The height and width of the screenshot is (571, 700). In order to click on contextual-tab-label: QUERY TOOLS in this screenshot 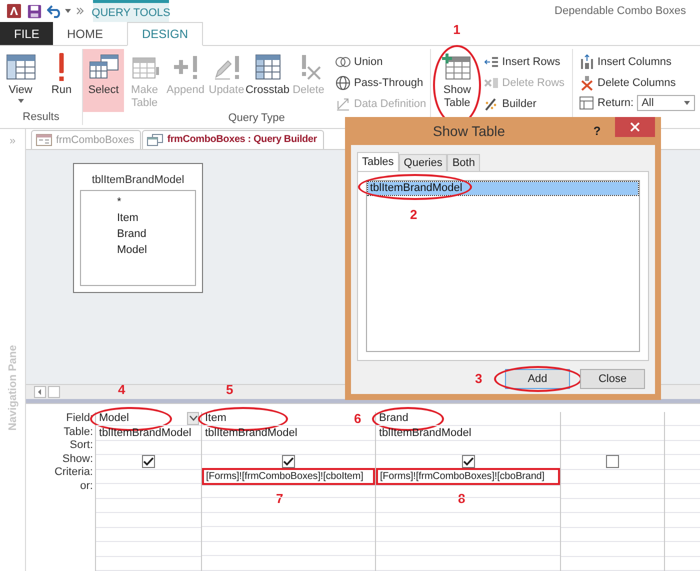, I will do `click(131, 11)`.